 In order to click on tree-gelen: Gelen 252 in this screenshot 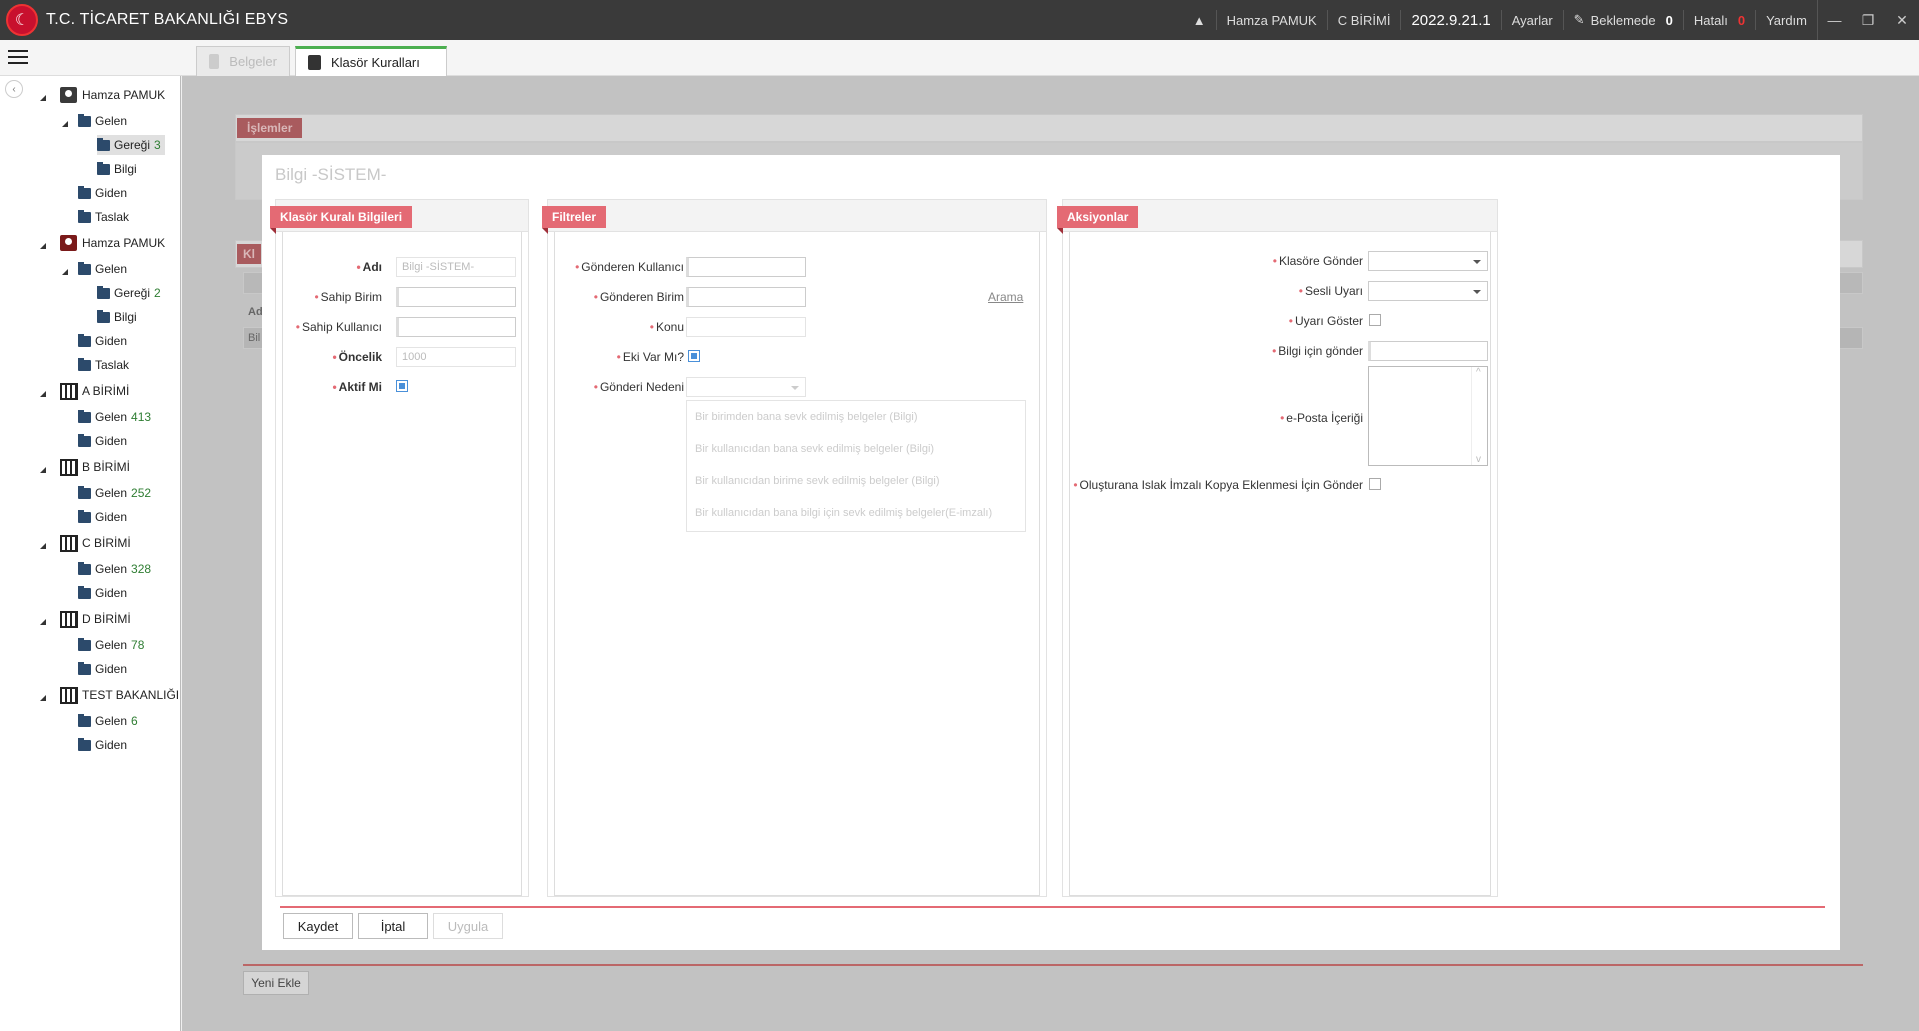, I will do `click(114, 493)`.